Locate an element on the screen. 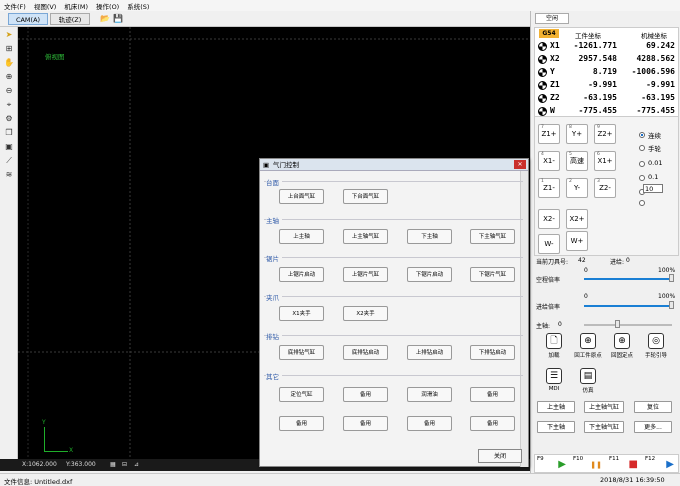 The width and height of the screenshot is (680, 486). coord-system-badge: G54 is located at coordinates (549, 33).